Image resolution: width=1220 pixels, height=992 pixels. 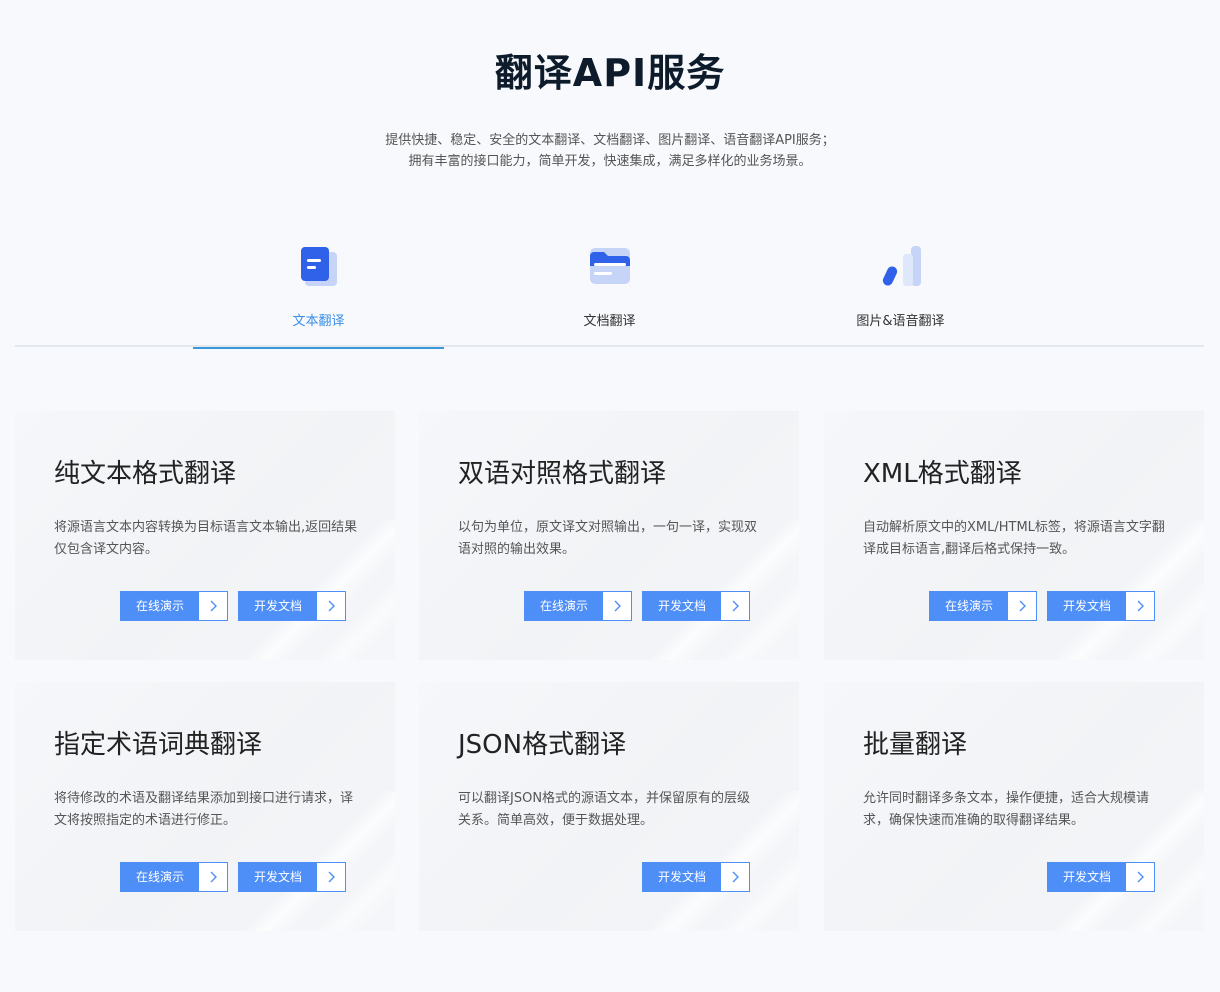 What do you see at coordinates (942, 474) in the screenshot?
I see `card-title: XML格式翻译` at bounding box center [942, 474].